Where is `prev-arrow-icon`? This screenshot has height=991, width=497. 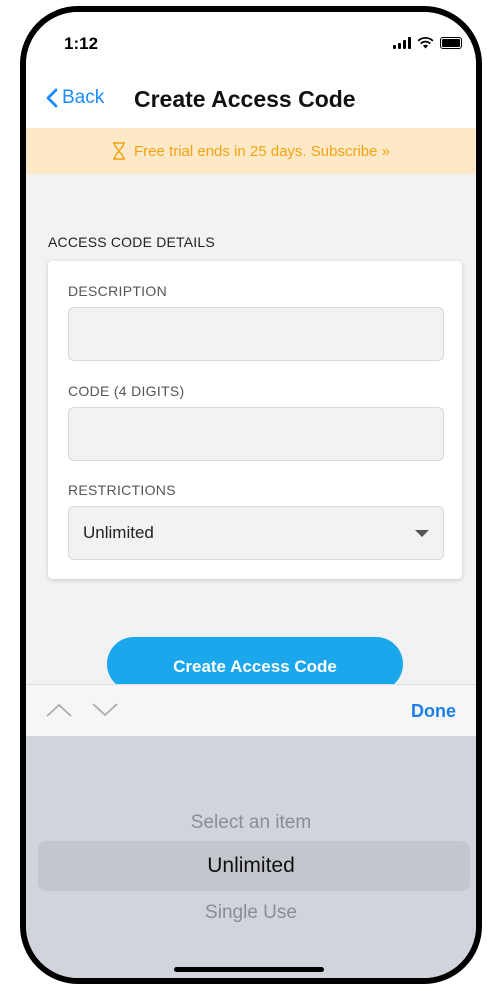 prev-arrow-icon is located at coordinates (59, 710).